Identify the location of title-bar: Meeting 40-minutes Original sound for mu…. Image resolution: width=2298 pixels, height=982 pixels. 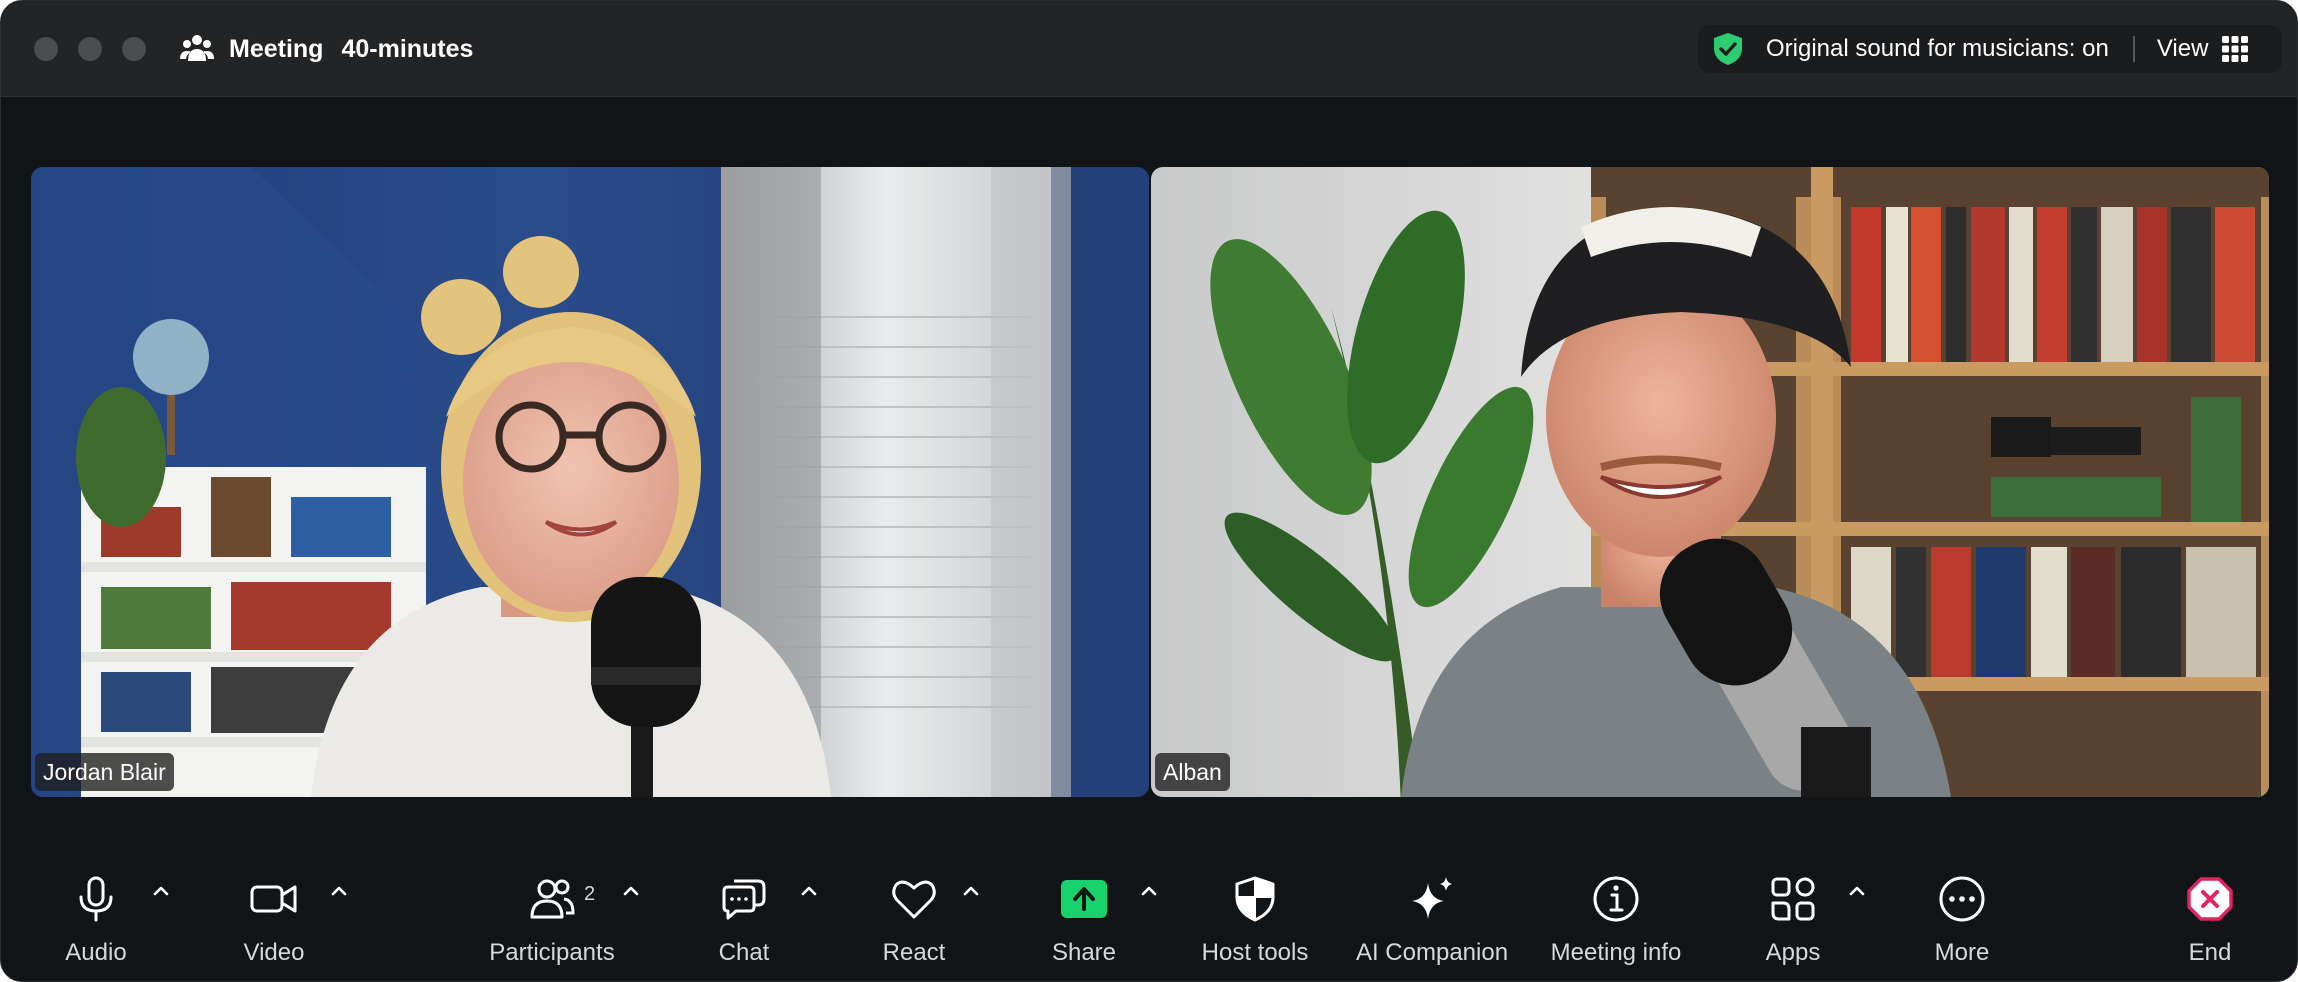
(1149, 49).